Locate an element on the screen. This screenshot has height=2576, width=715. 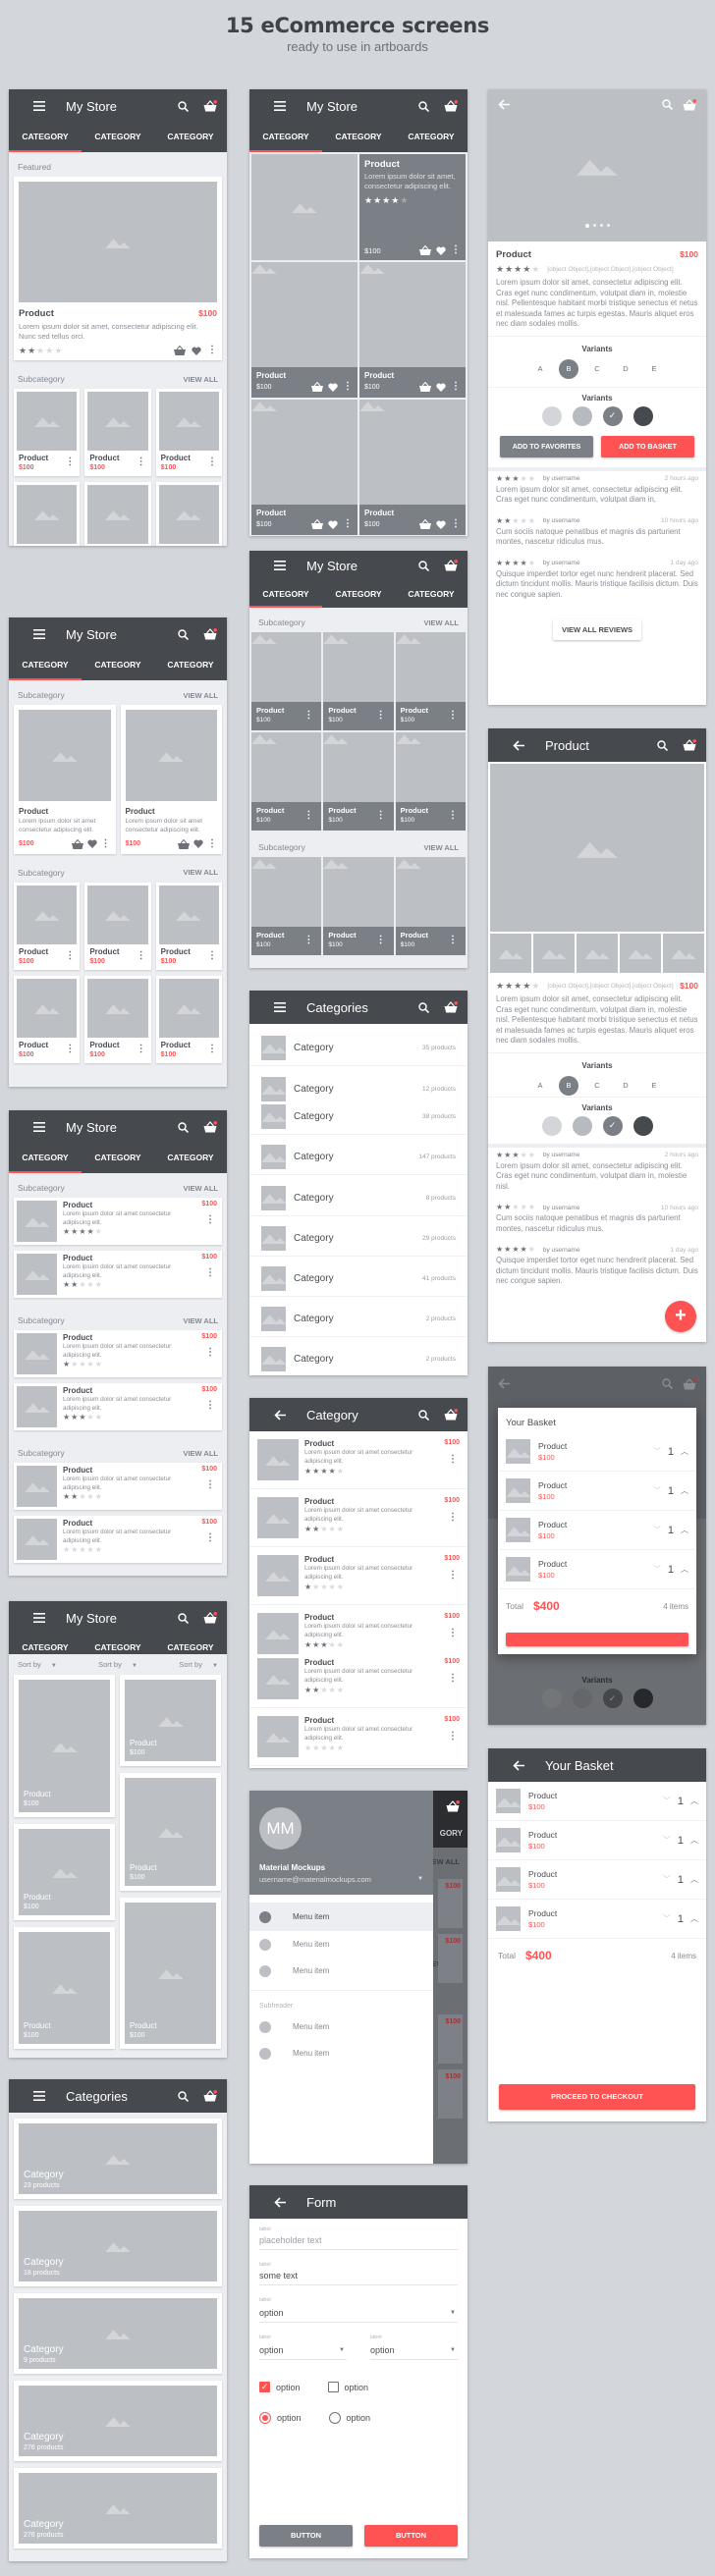
radio-unselected: option is located at coordinates (349, 2418).